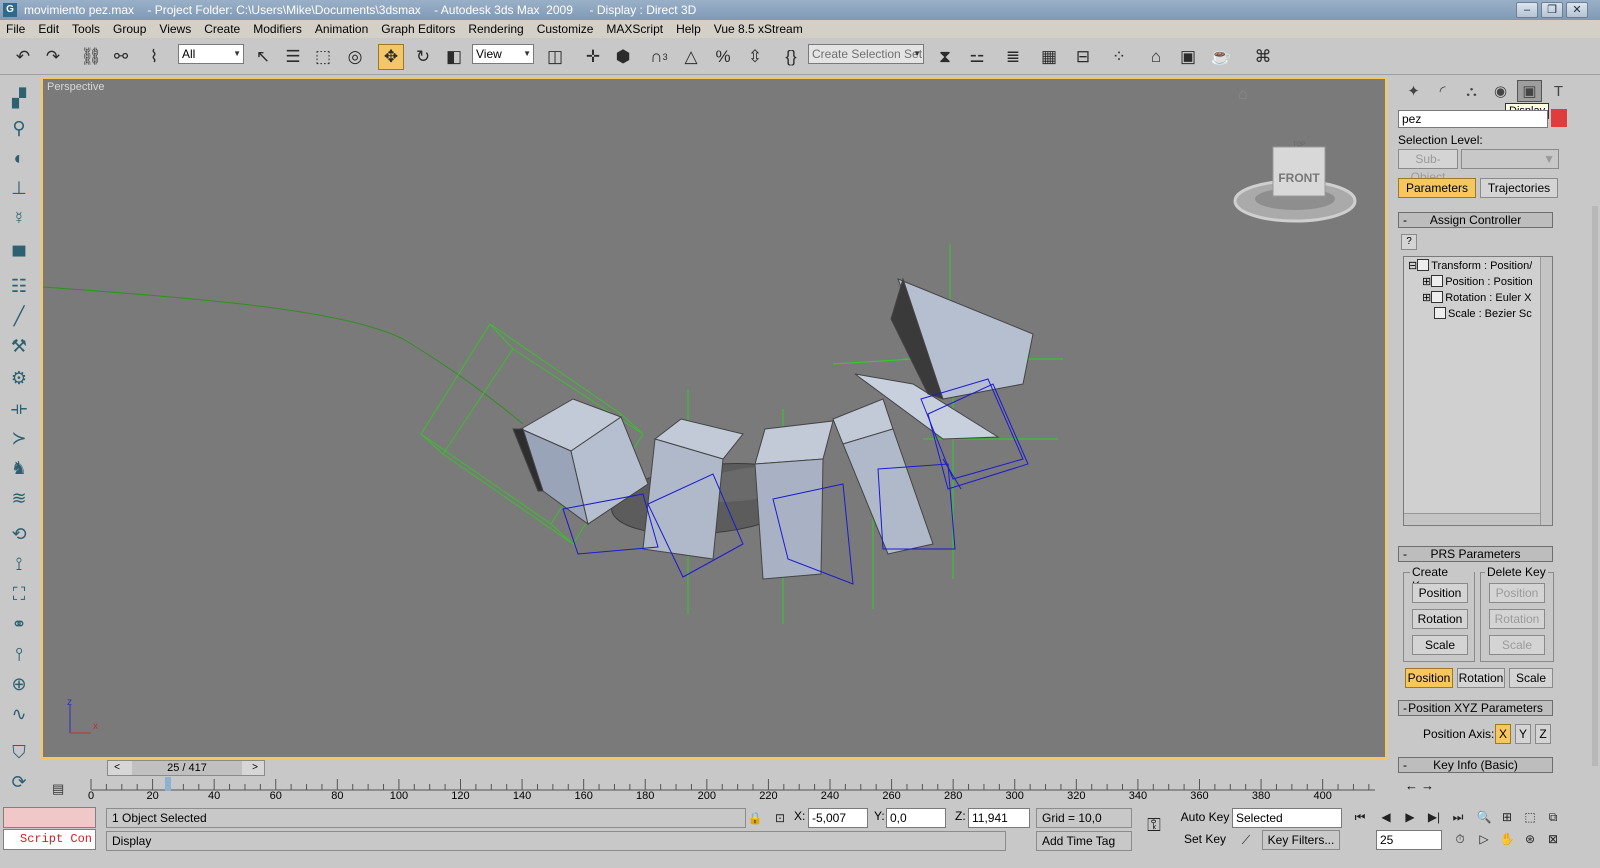 The height and width of the screenshot is (868, 1600). I want to click on create-panel-icon: ▞, so click(19, 98).